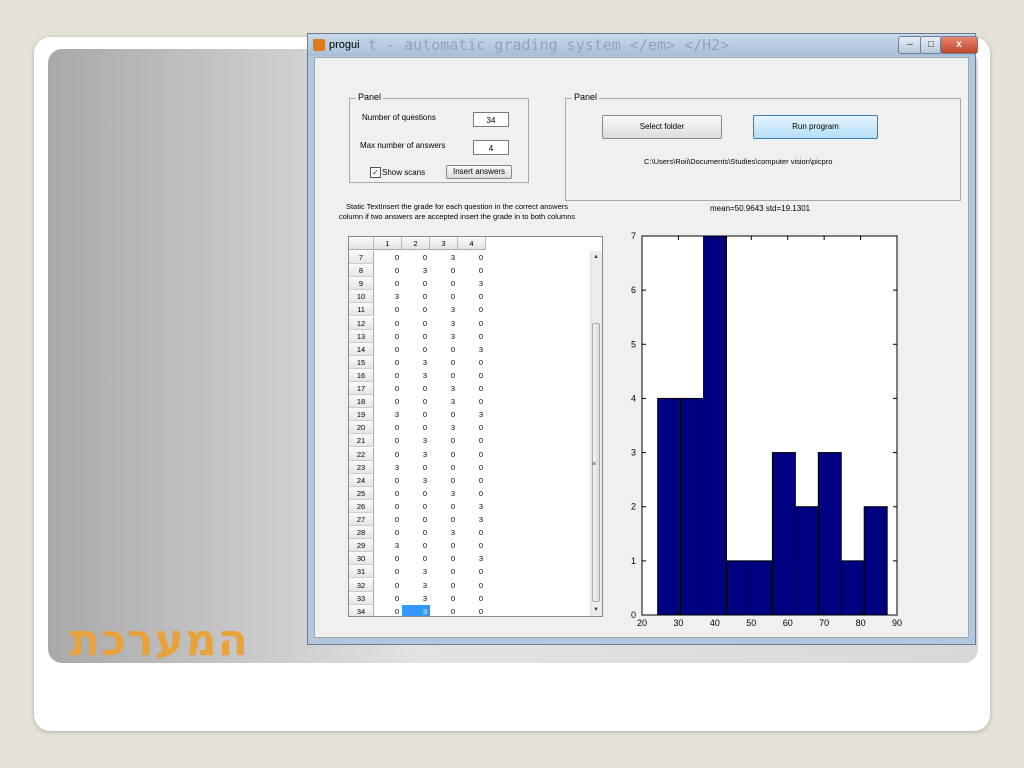 The image size is (1024, 768). Describe the element at coordinates (361, 402) in the screenshot. I see `row-header: 18` at that location.